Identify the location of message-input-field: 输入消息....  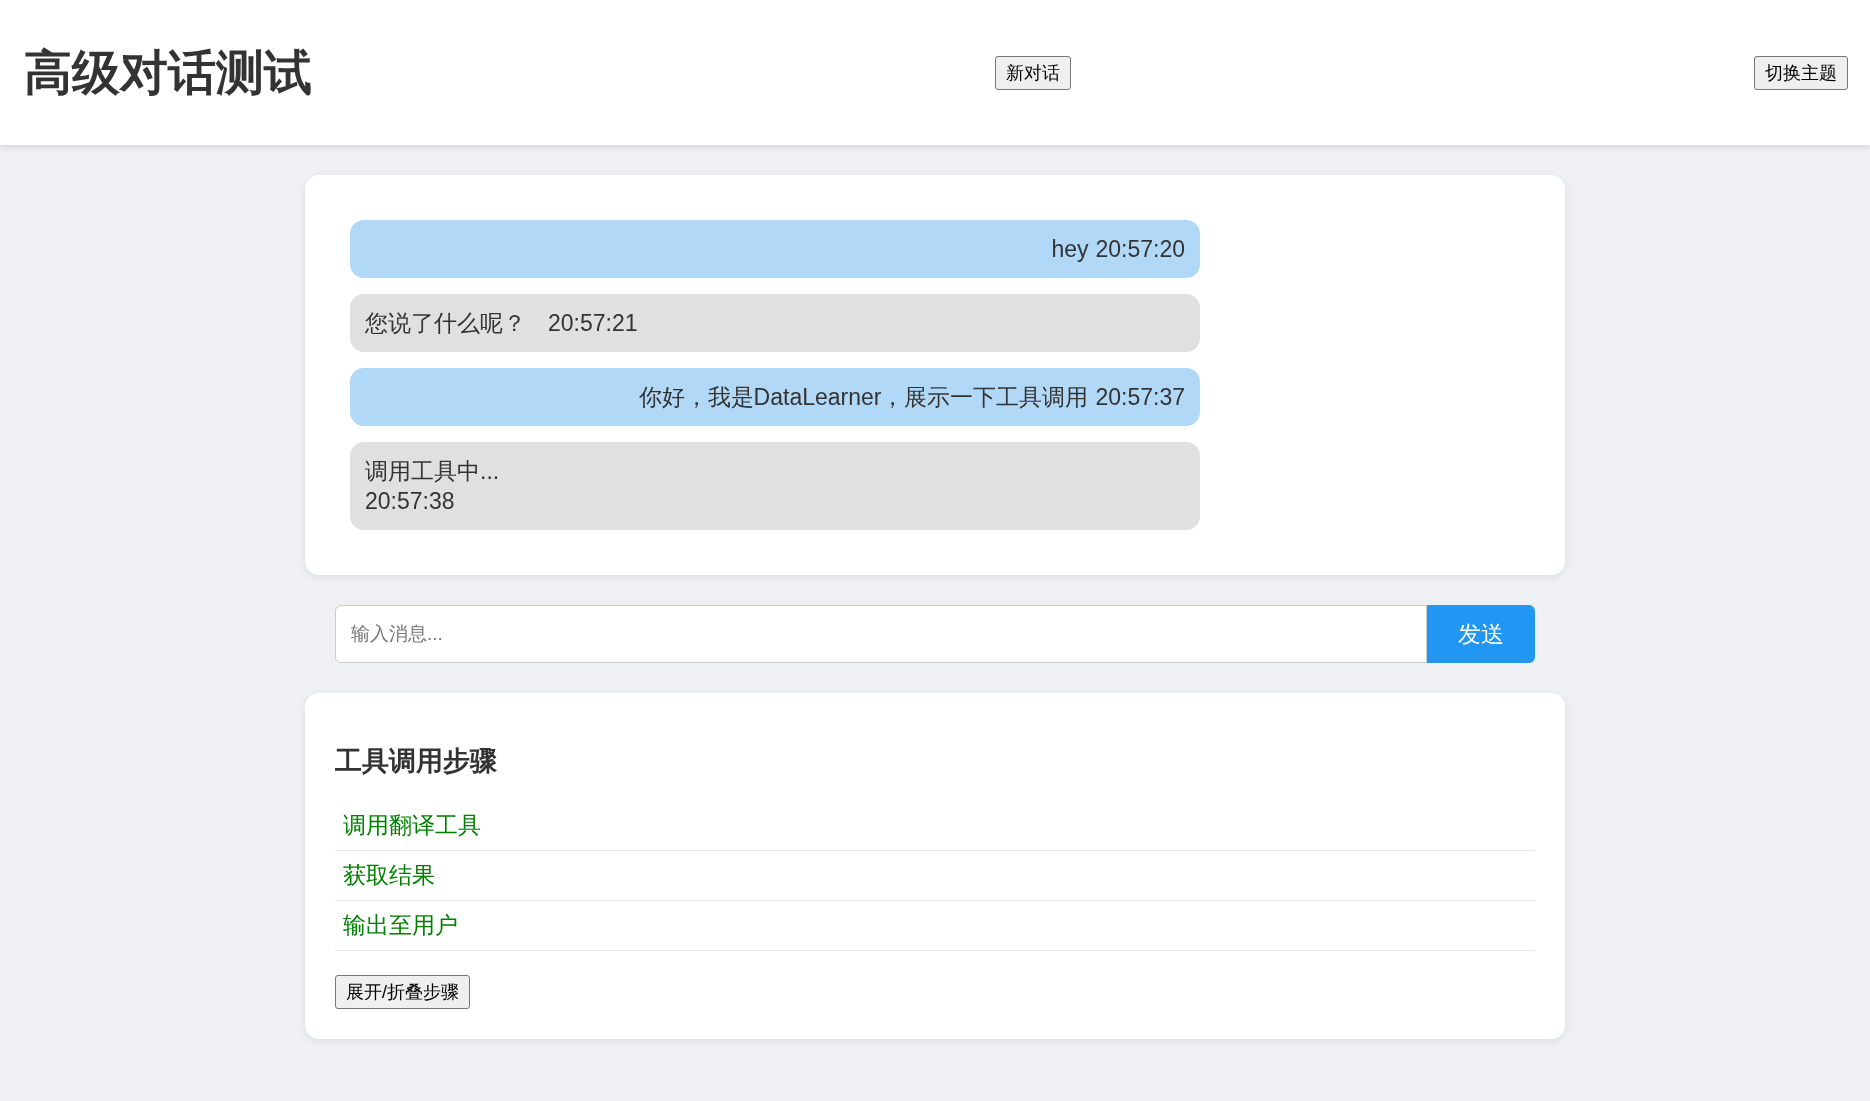
(881, 634).